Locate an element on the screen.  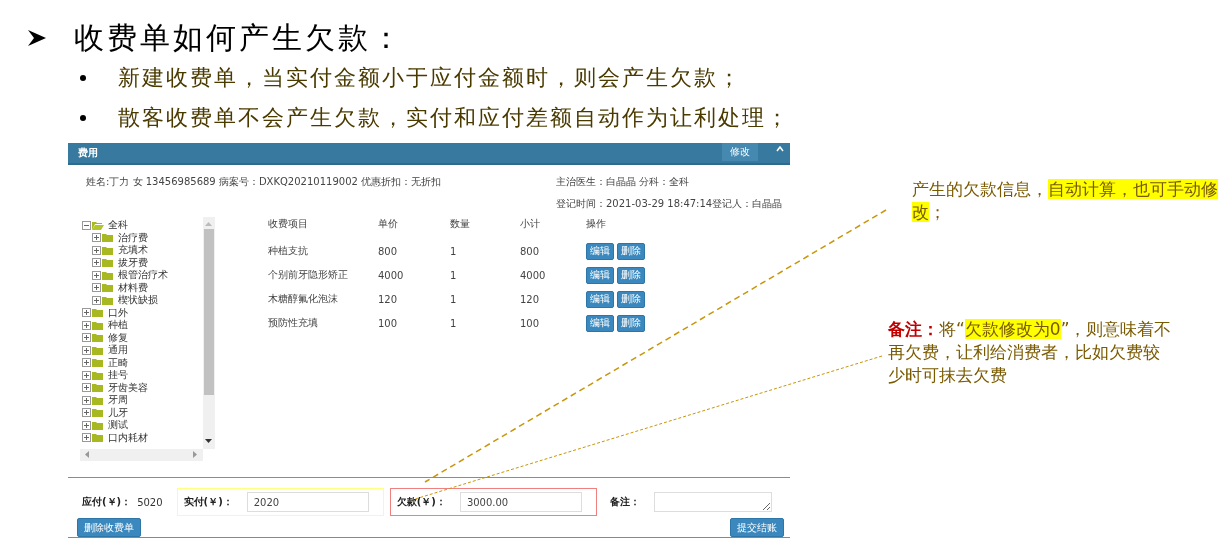
bullet-text: 新建收费单，当实付金额小于应付金额时，则会产生欠款； is located at coordinates (430, 78).